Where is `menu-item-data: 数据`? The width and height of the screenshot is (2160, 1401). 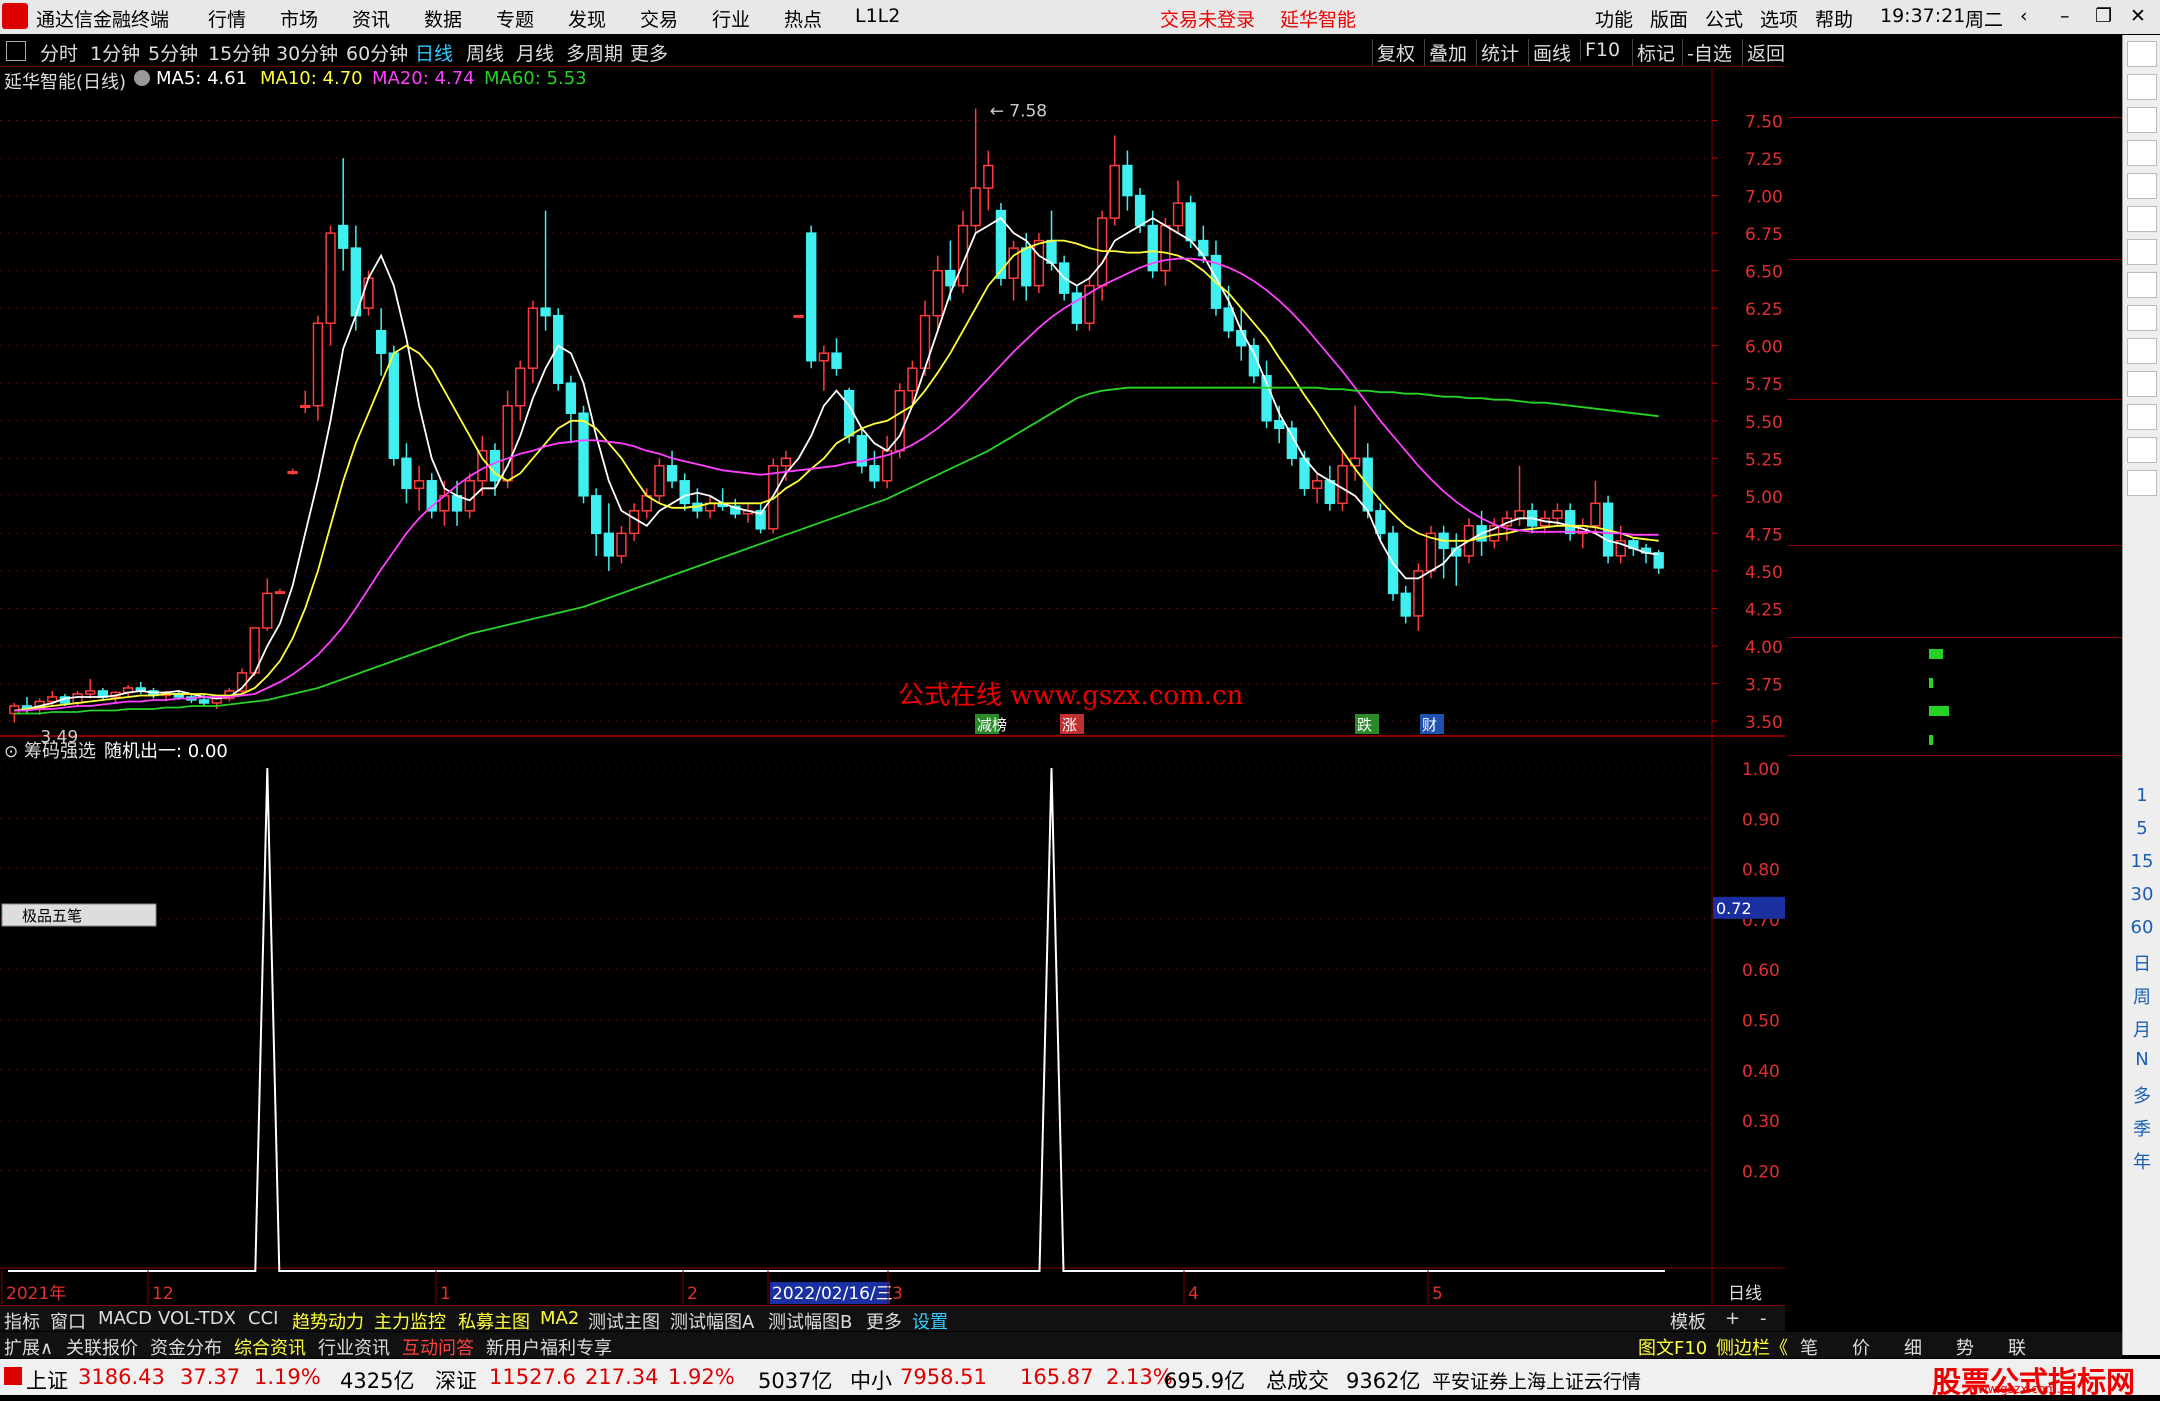 menu-item-data: 数据 is located at coordinates (443, 18).